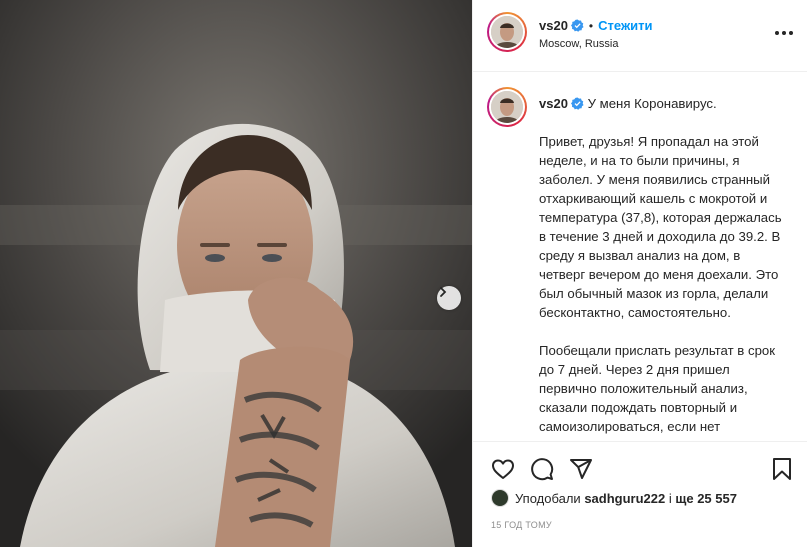  I want to click on paper-plane-icon, so click(581, 469).